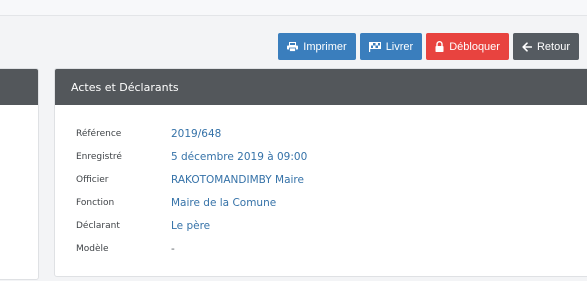 This screenshot has height=281, width=587. What do you see at coordinates (321, 87) in the screenshot?
I see `panel-header: Actes et Déclarants` at bounding box center [321, 87].